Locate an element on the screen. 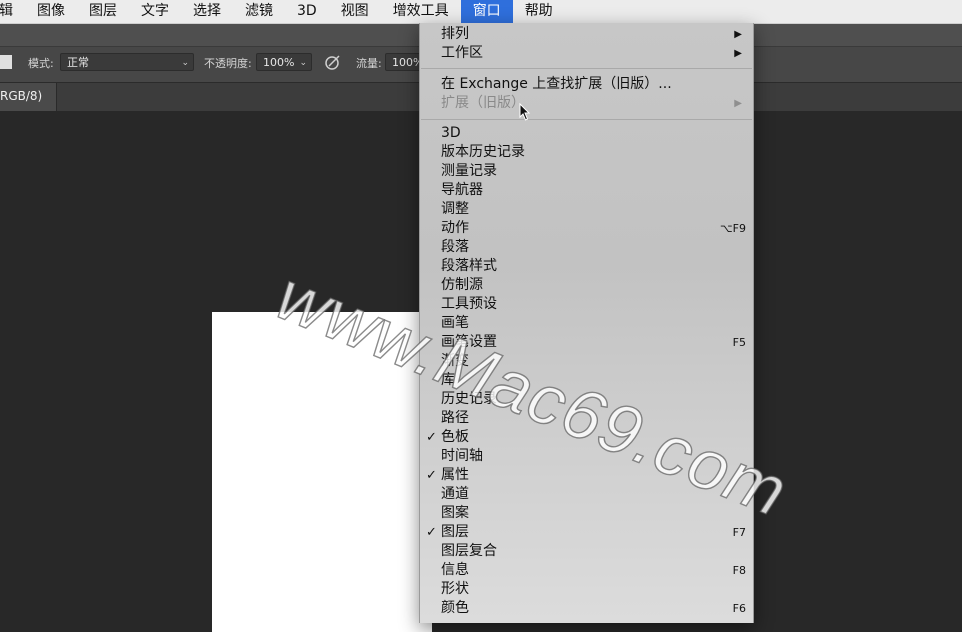 The width and height of the screenshot is (962, 632). tool-preset-icon is located at coordinates (6, 62).